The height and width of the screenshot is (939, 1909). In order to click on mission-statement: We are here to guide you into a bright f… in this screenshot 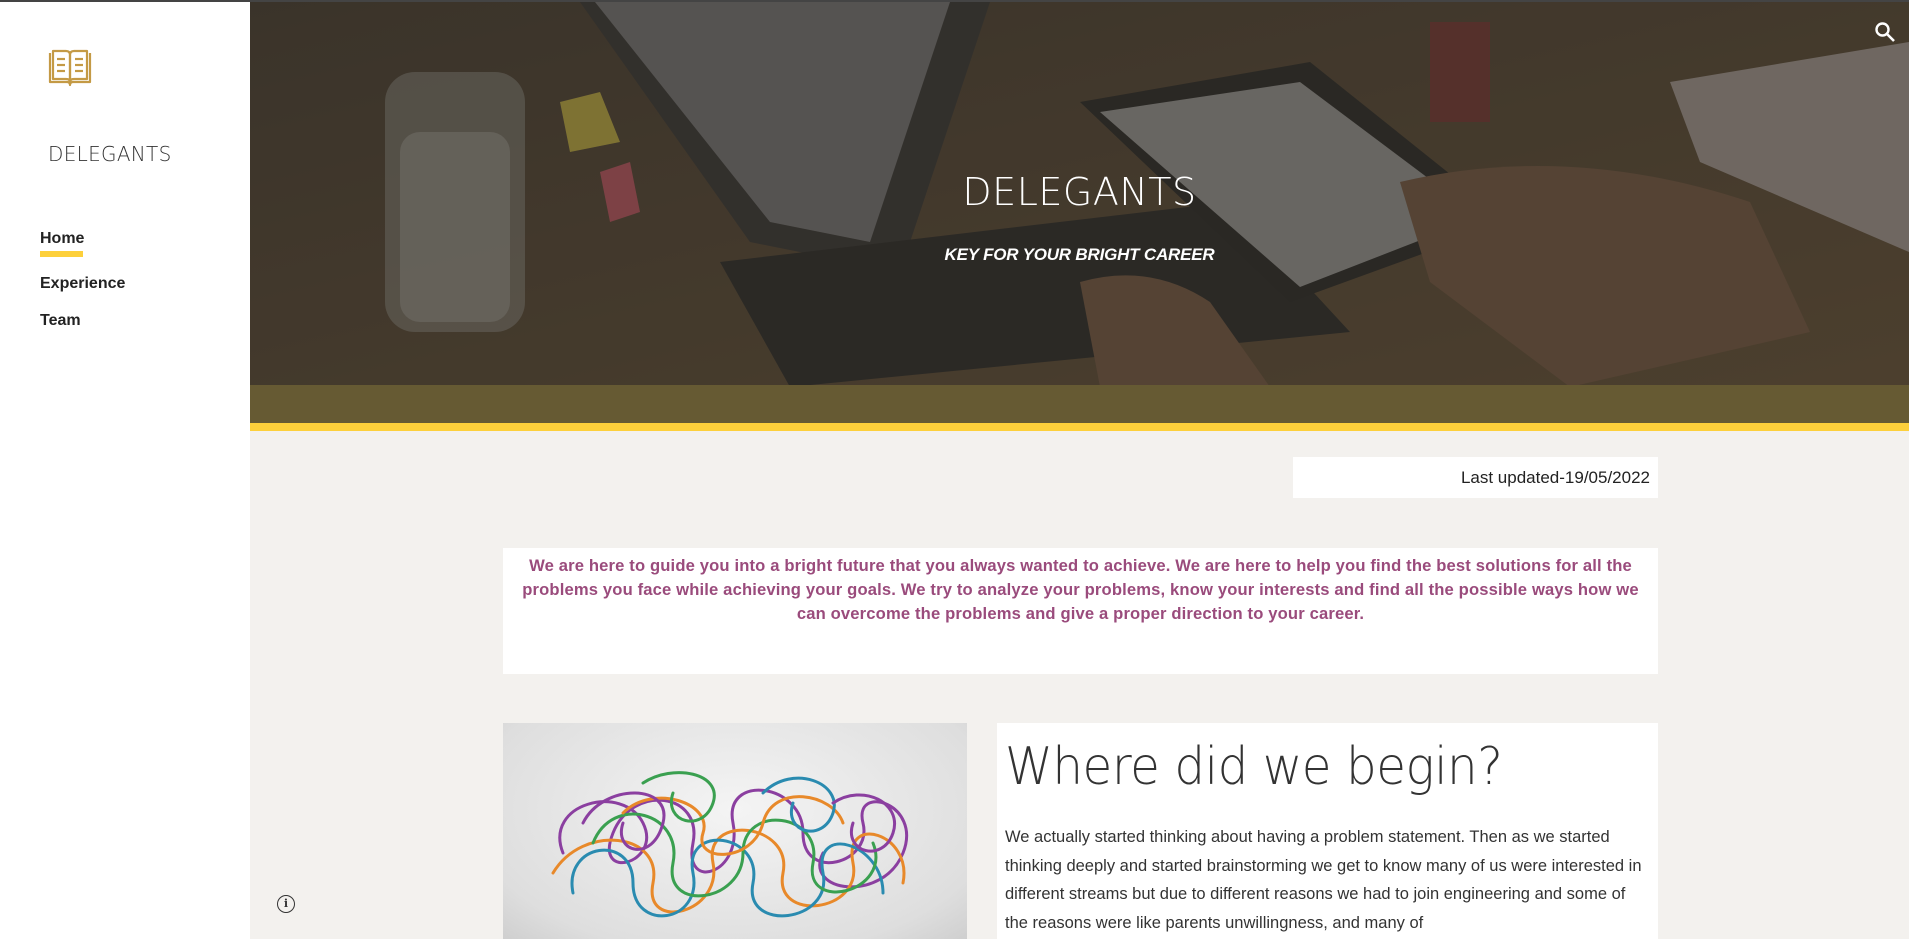, I will do `click(1080, 611)`.